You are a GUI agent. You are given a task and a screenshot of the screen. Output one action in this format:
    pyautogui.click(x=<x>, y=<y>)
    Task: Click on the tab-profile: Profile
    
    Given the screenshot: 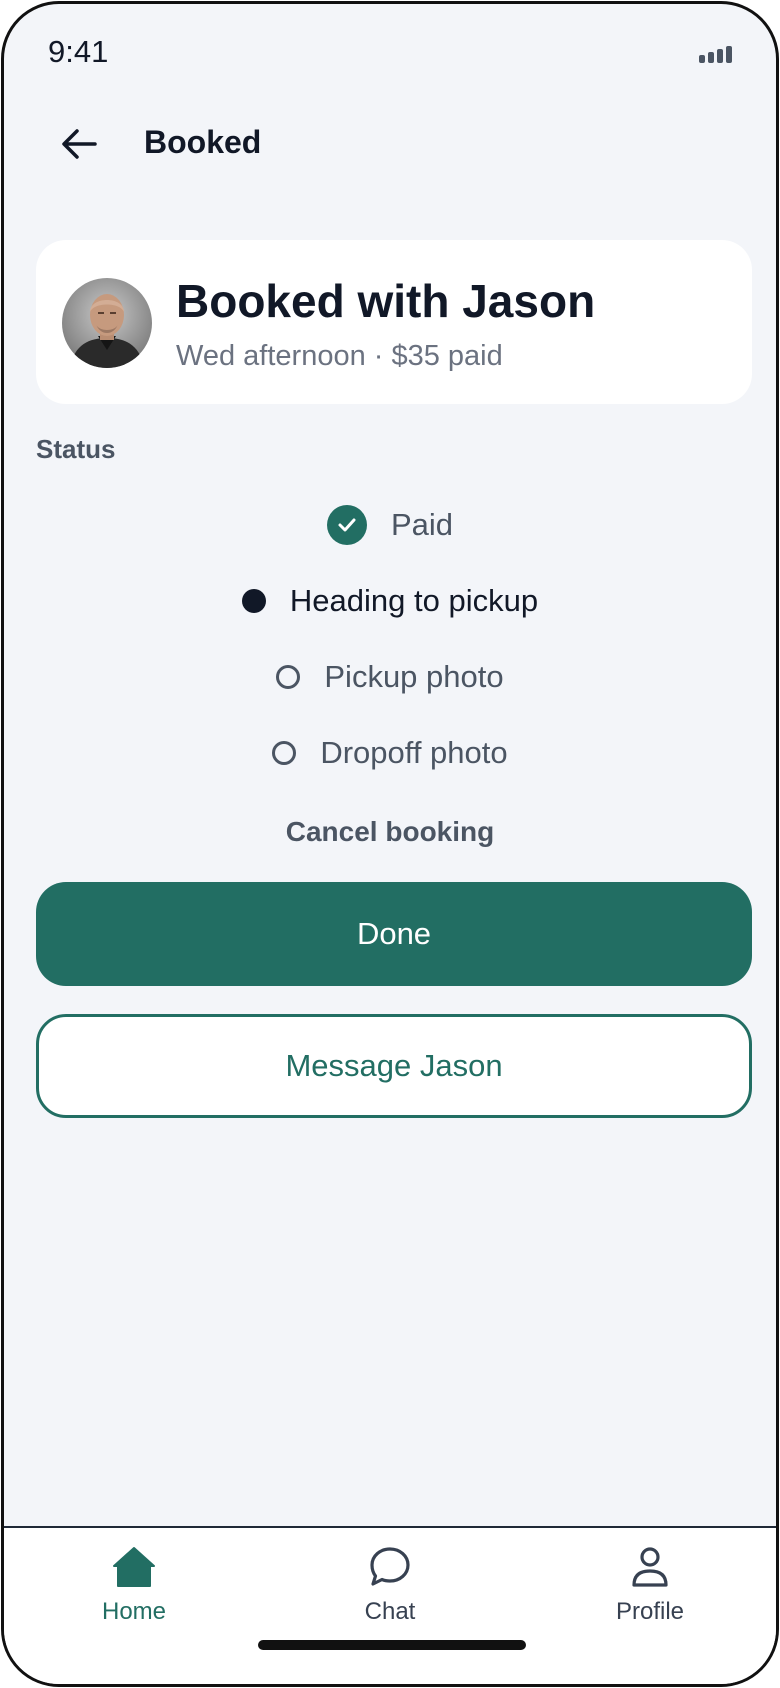 What is the action you would take?
    pyautogui.click(x=650, y=1588)
    